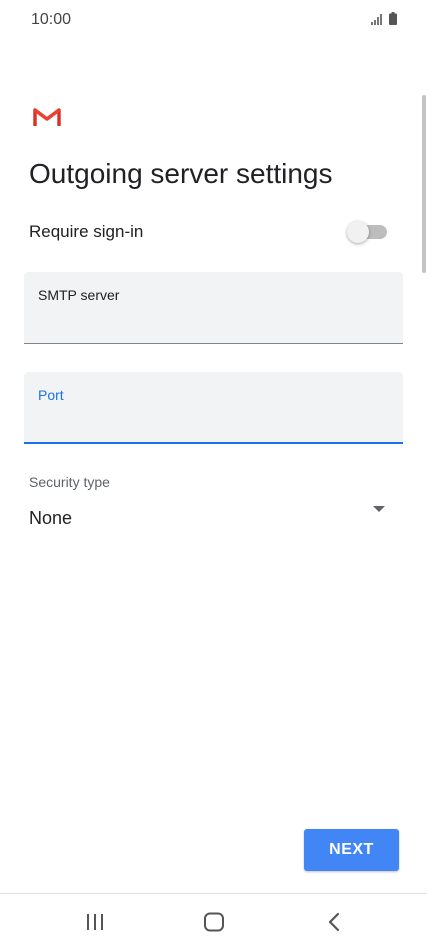  I want to click on navigation-bar, so click(213, 921).